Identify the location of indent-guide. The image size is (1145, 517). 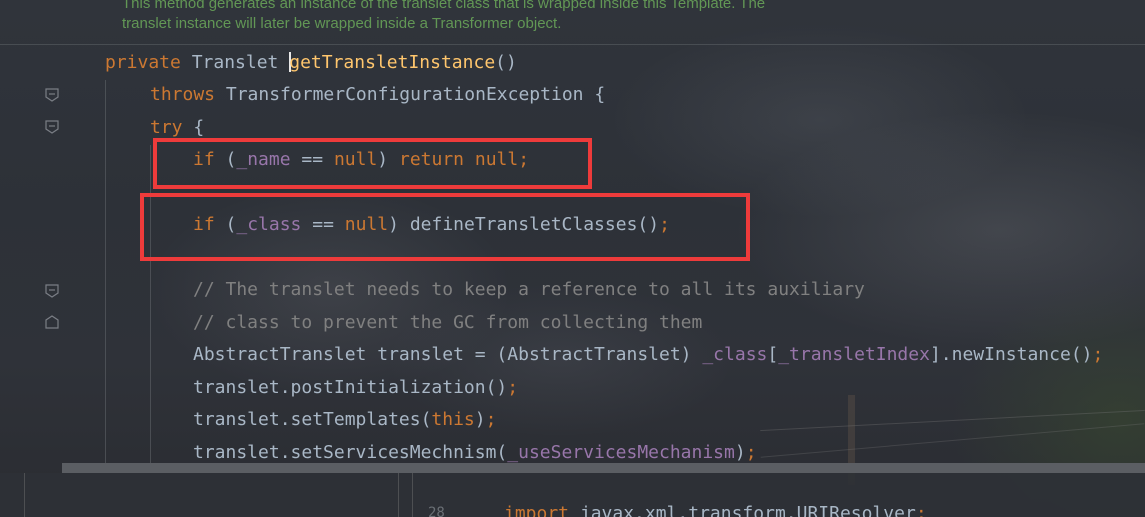
(105, 271).